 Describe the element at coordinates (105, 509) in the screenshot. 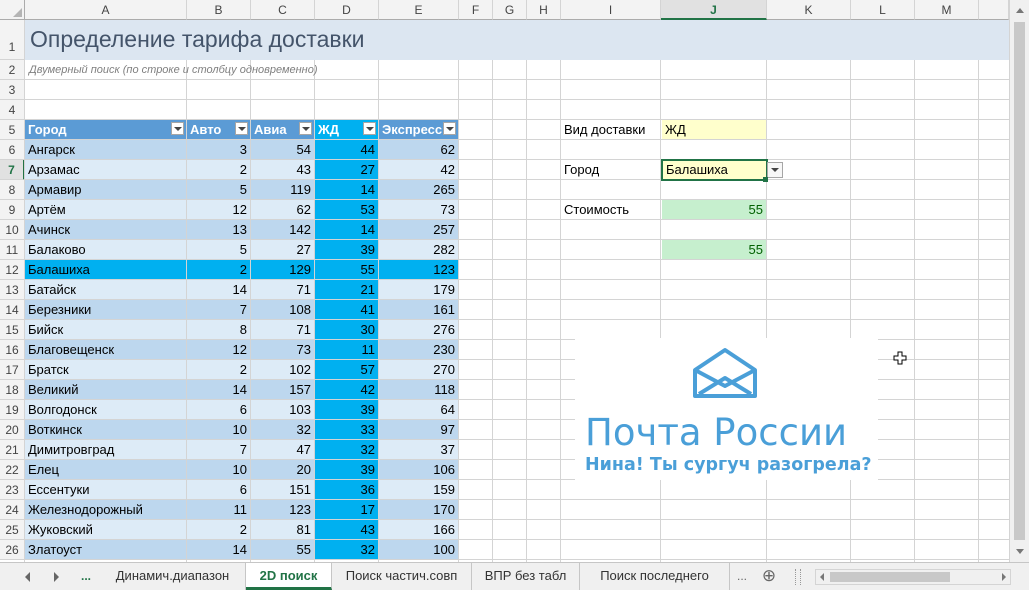

I see `city-cell: Железнодорожный` at that location.